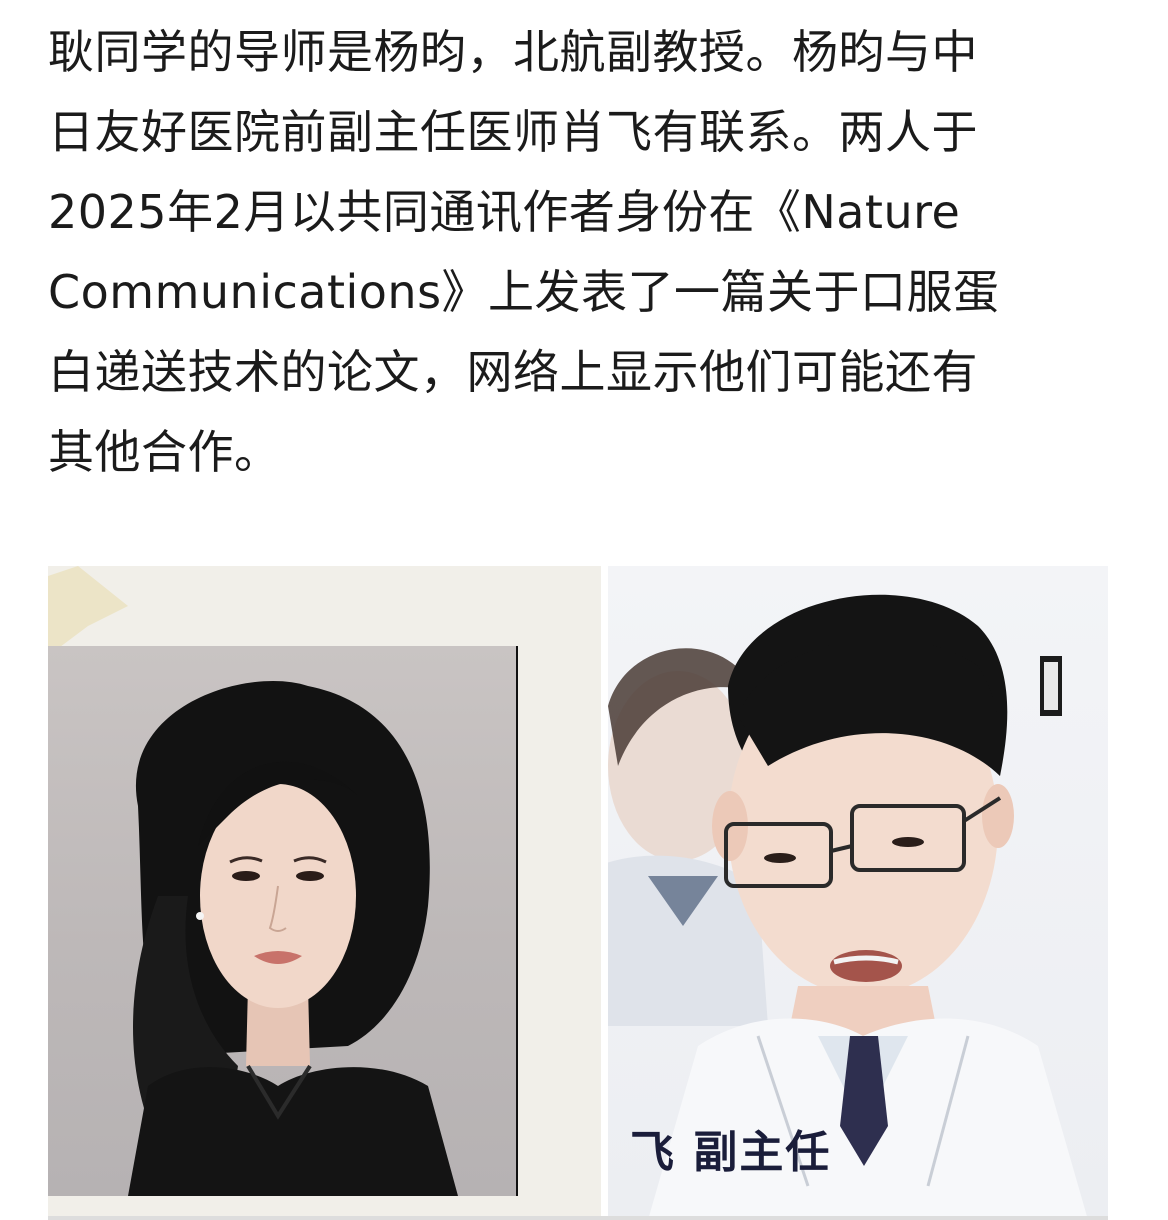  What do you see at coordinates (513, 132) in the screenshot?
I see `article-line: 日友好医院前副主任医师肖飞有联系。两人于` at bounding box center [513, 132].